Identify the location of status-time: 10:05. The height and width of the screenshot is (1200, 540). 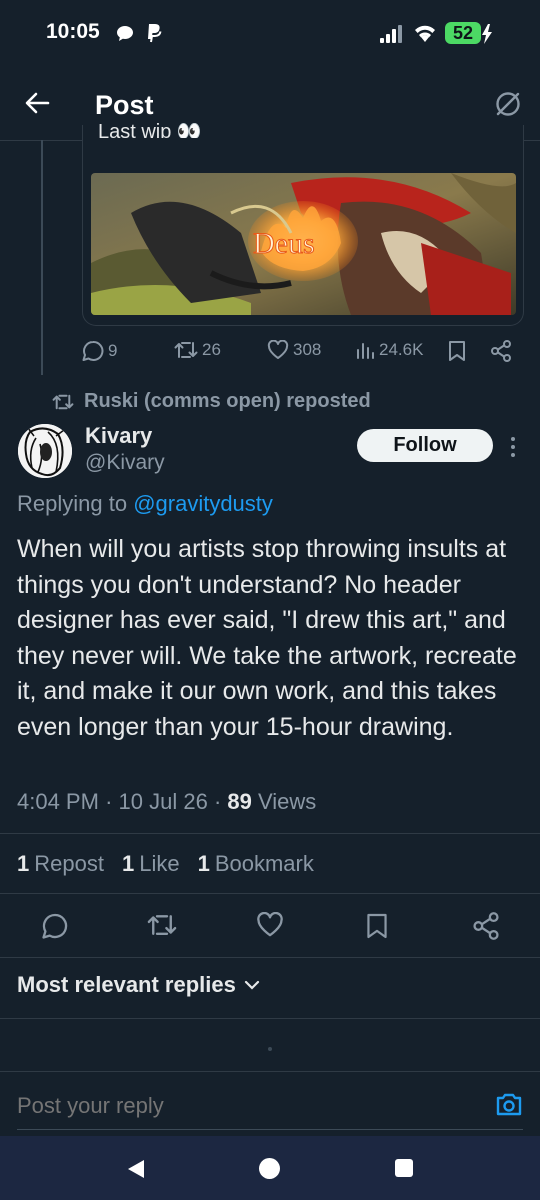
(73, 31).